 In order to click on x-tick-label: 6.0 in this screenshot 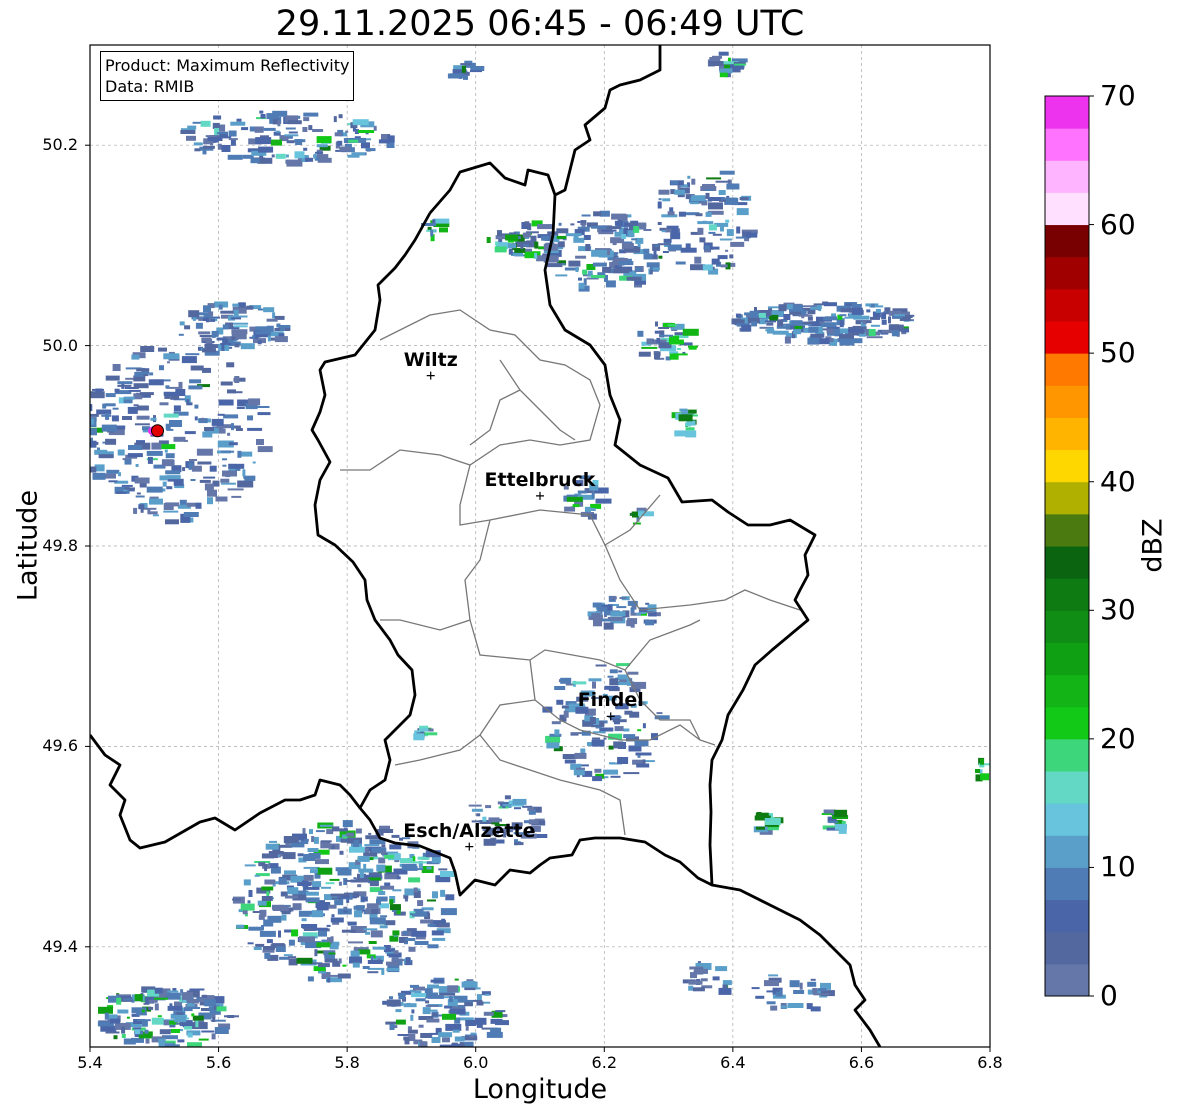, I will do `click(475, 1062)`.